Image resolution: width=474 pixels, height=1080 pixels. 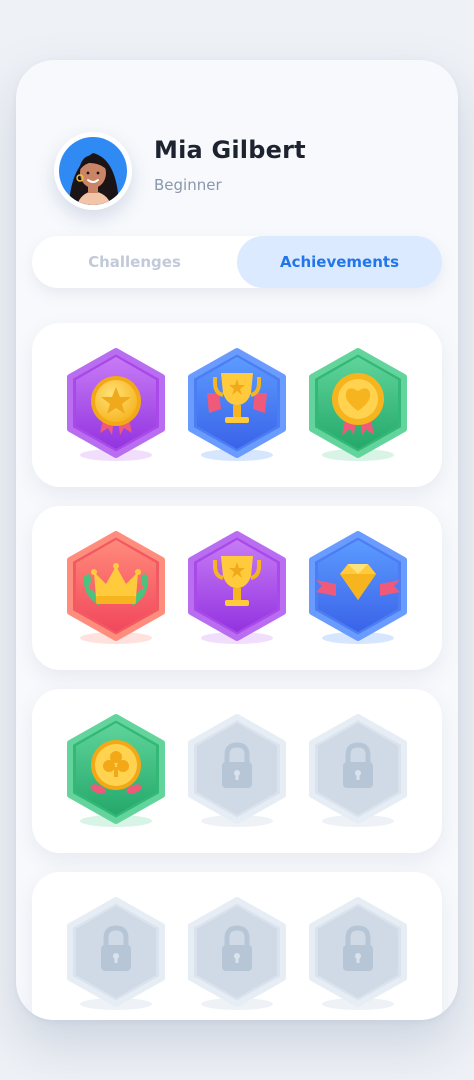 I want to click on clover-medal-icon, so click(x=116, y=770).